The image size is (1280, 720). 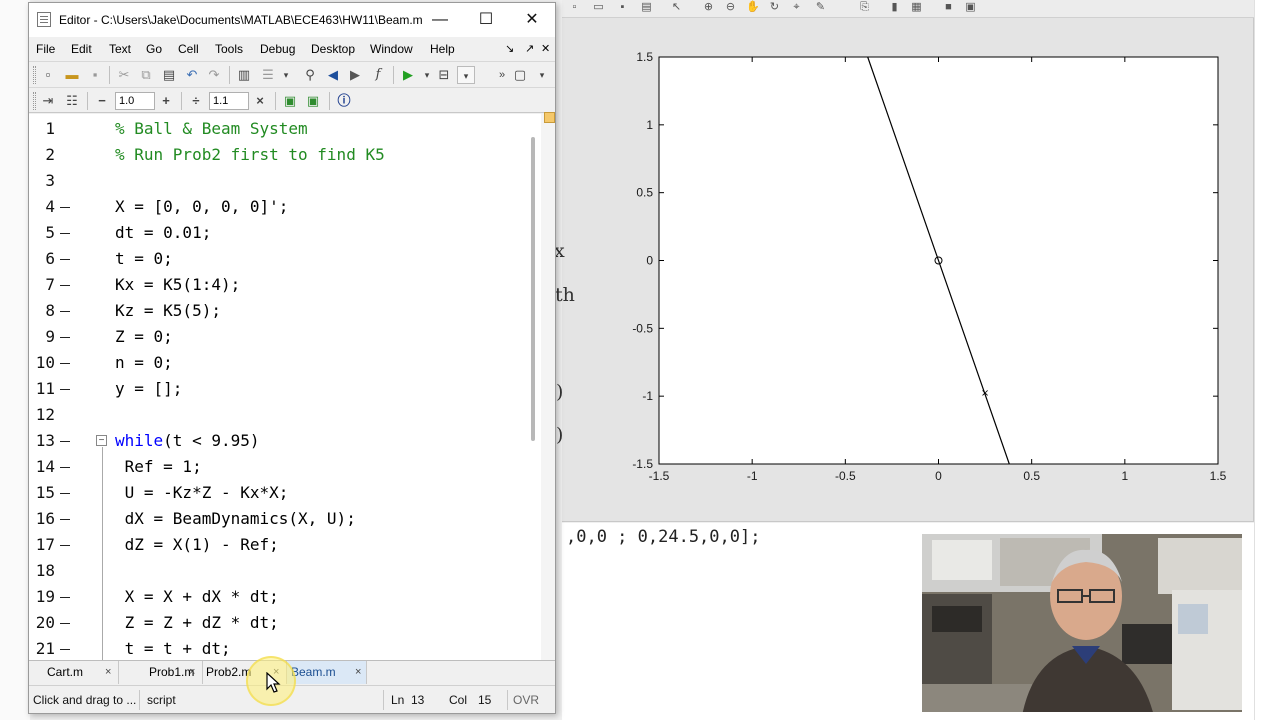 I want to click on line-number: 3, so click(x=50, y=180).